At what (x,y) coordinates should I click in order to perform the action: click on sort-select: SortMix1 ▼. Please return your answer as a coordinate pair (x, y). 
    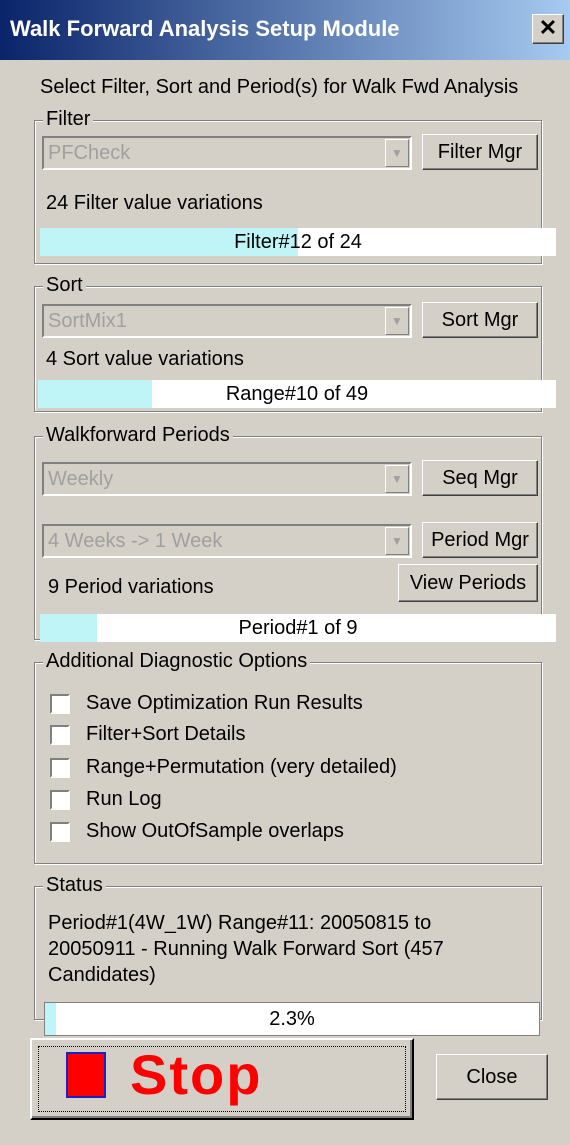
    Looking at the image, I should click on (227, 321).